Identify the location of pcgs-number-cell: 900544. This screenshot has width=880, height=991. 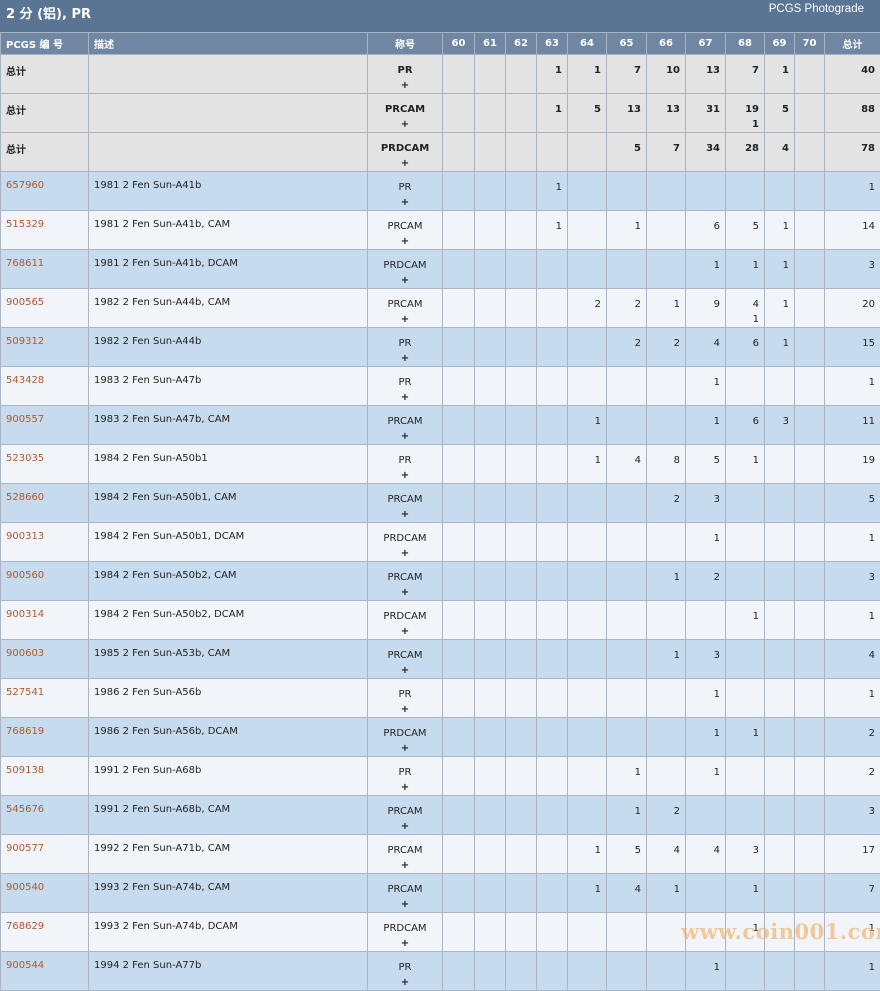
(45, 971).